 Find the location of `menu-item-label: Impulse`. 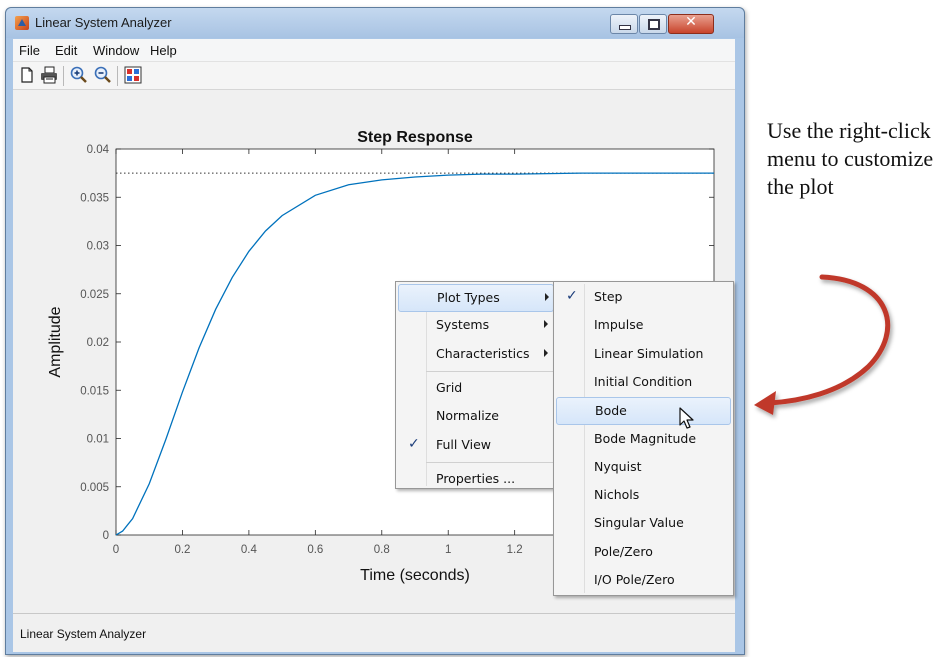

menu-item-label: Impulse is located at coordinates (619, 325).